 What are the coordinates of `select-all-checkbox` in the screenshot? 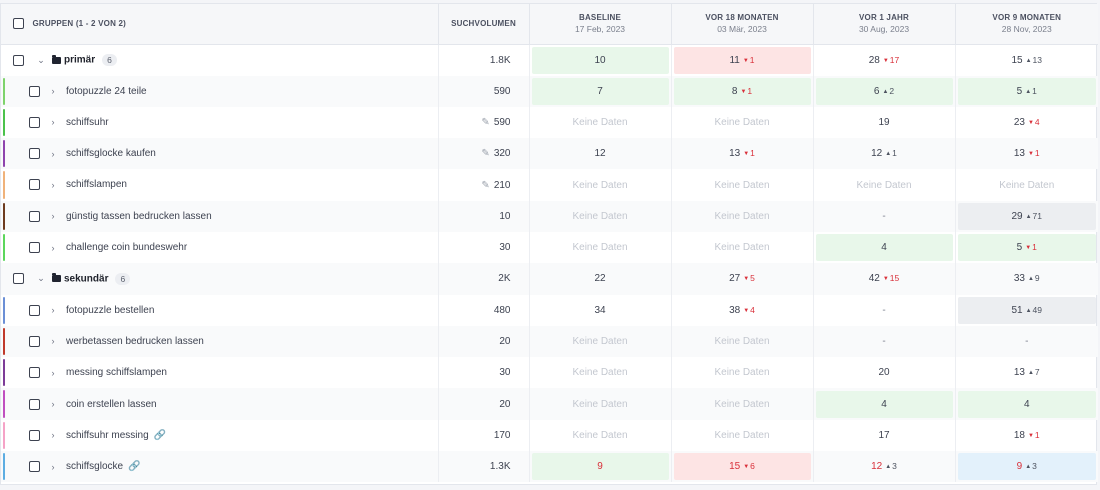 It's located at (18, 24).